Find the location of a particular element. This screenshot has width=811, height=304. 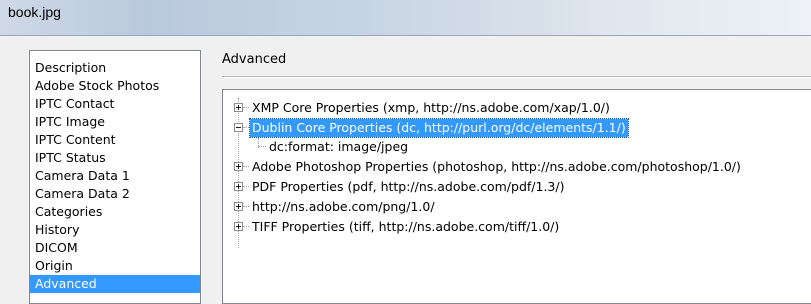

panel-heading: Advanced is located at coordinates (254, 59).